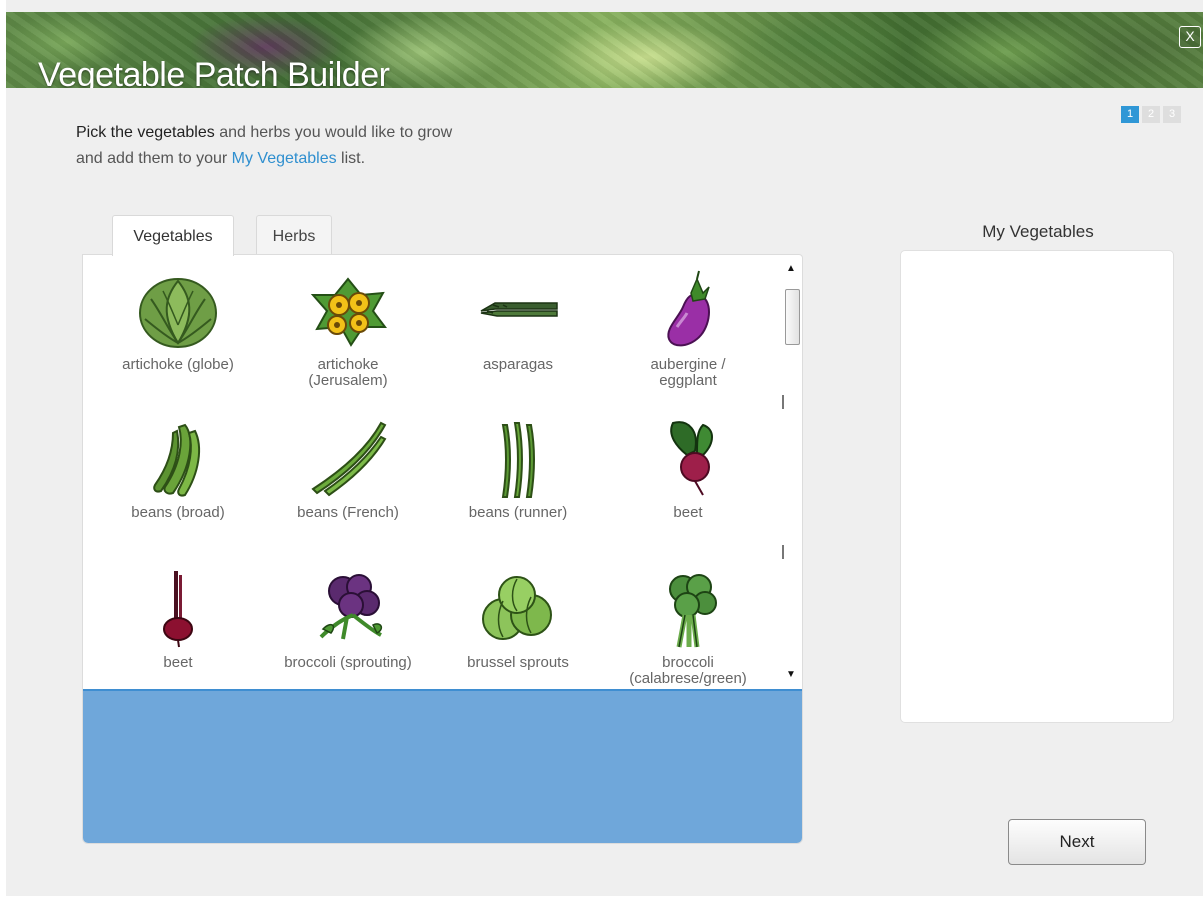  I want to click on instructions-line1: and herbs you would like to grow, so click(333, 132).